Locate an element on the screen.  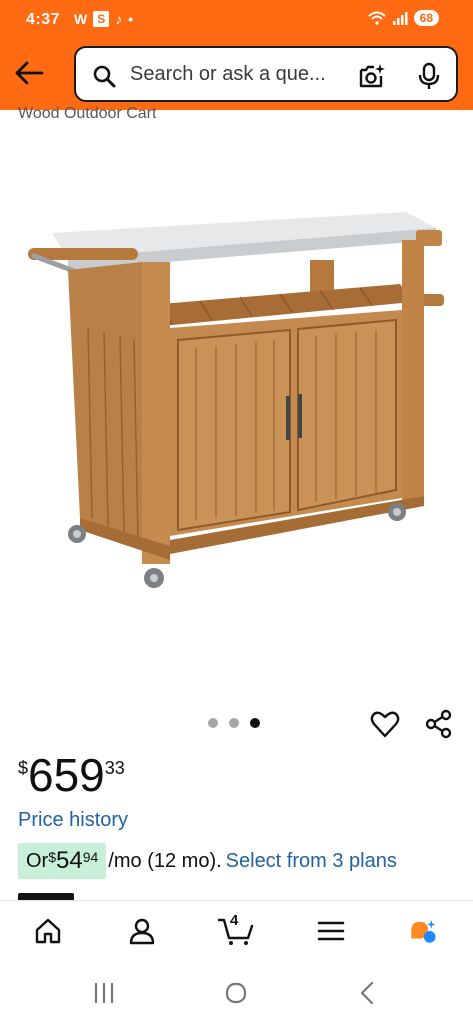
wifi-icon is located at coordinates (376, 18).